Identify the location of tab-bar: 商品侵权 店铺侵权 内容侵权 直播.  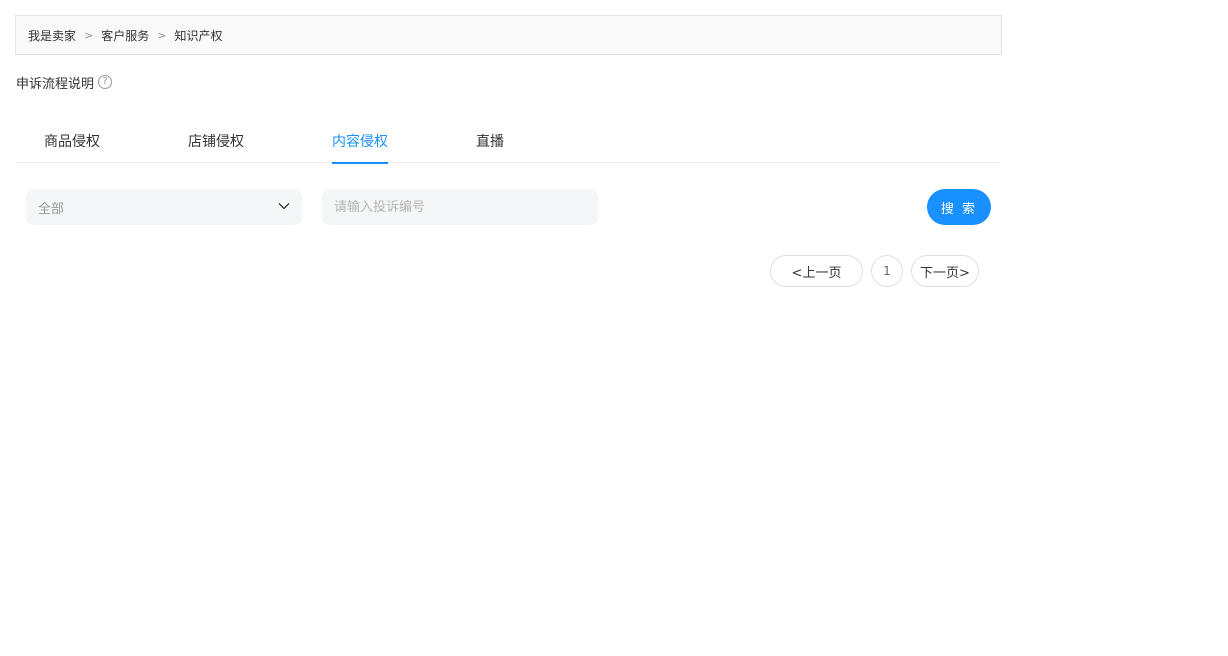
(508, 141).